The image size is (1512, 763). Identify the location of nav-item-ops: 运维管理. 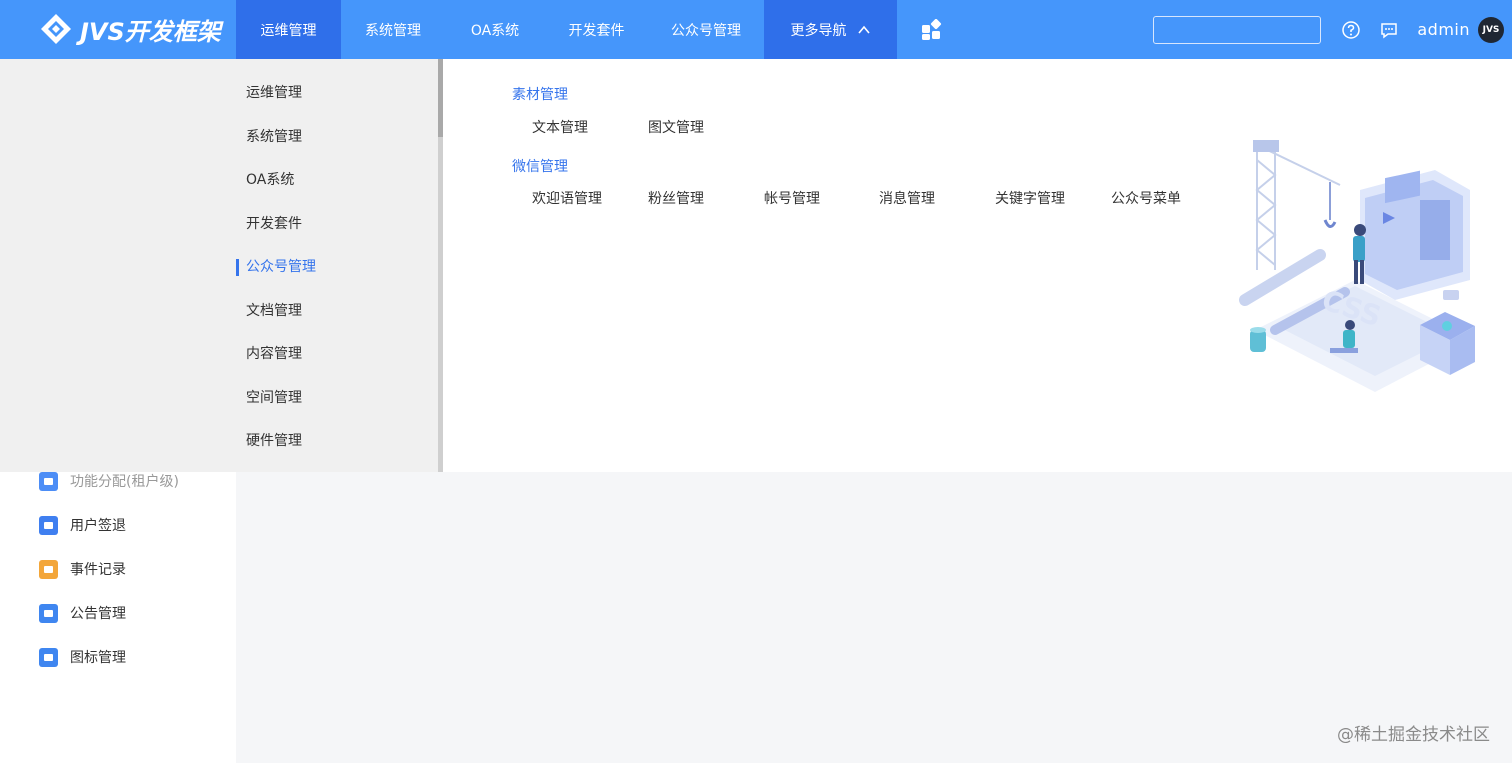
(288, 29).